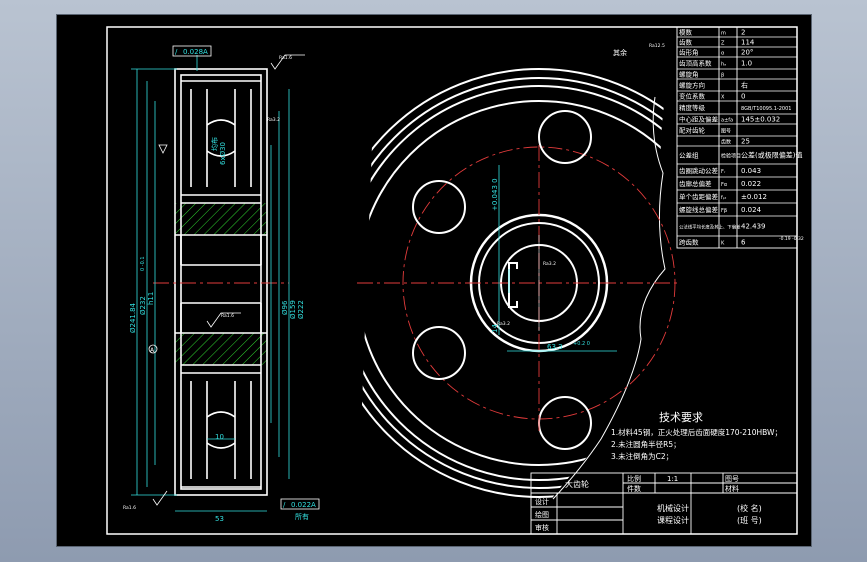  Describe the element at coordinates (723, 172) in the screenshot. I see `param-symbol: Fᵣ` at that location.